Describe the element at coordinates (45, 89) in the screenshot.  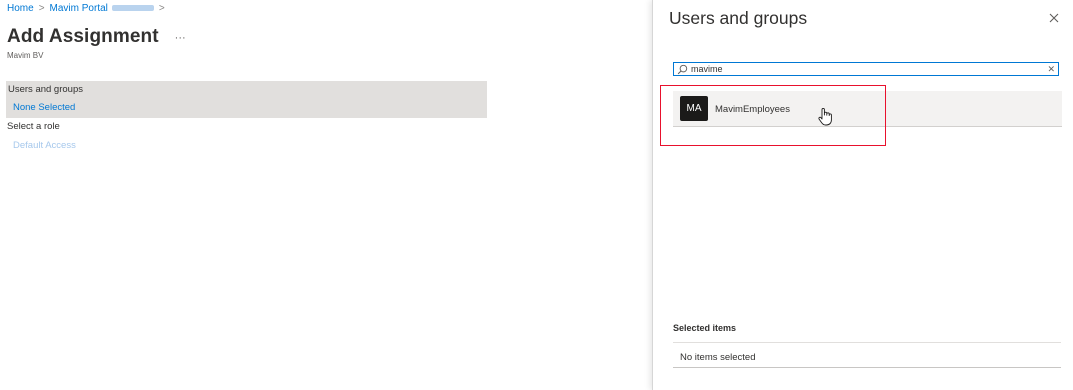
I see `users-and-groups-label: Users and groups` at that location.